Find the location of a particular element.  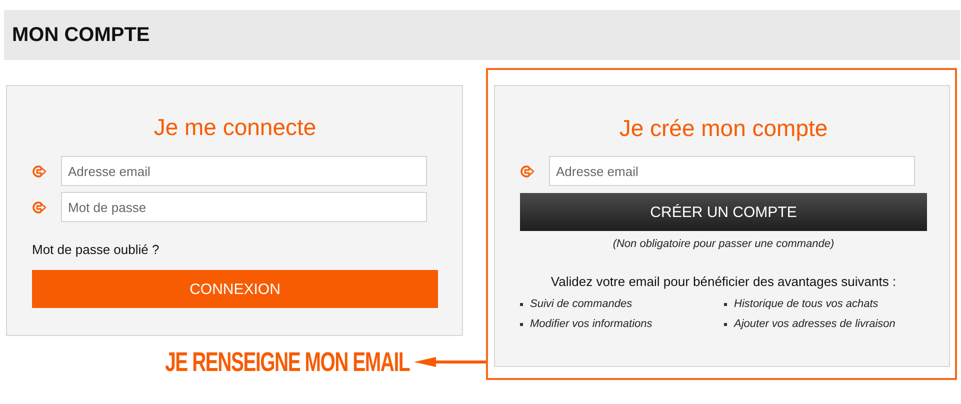

panel-title: Je crée mon compte is located at coordinates (723, 128).